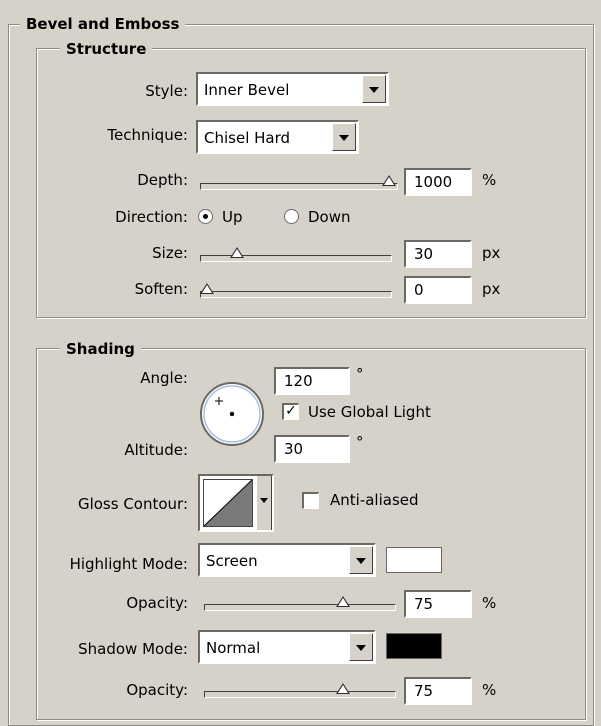  I want to click on highlight-opacity-input: 75, so click(438, 604).